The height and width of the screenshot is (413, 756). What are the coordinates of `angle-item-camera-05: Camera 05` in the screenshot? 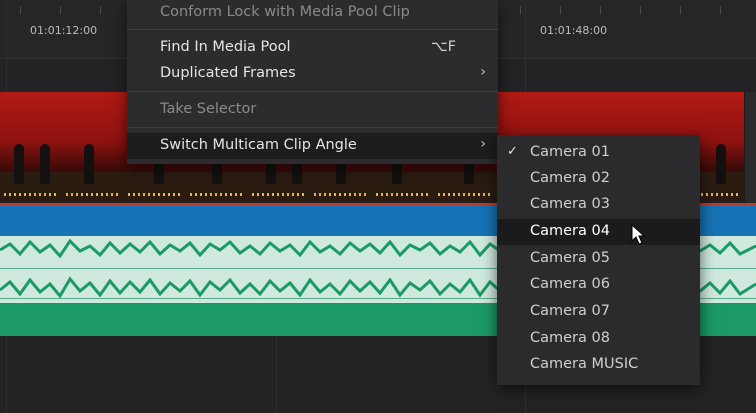 It's located at (598, 259).